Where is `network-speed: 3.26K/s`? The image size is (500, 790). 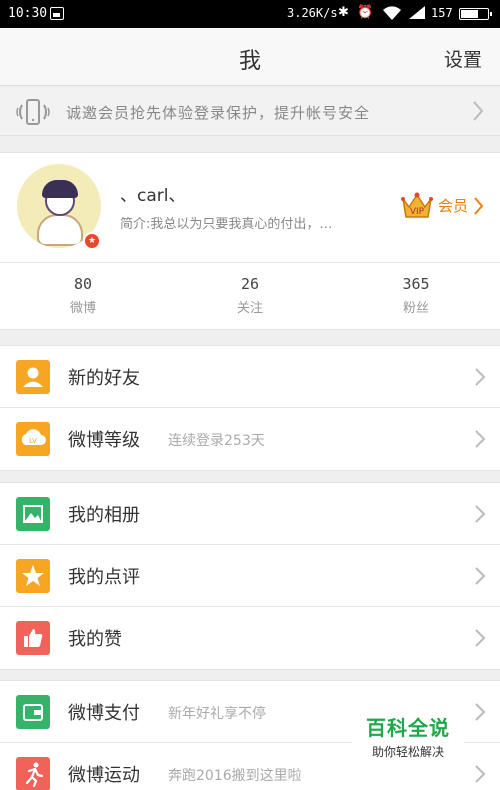
network-speed: 3.26K/s is located at coordinates (312, 13).